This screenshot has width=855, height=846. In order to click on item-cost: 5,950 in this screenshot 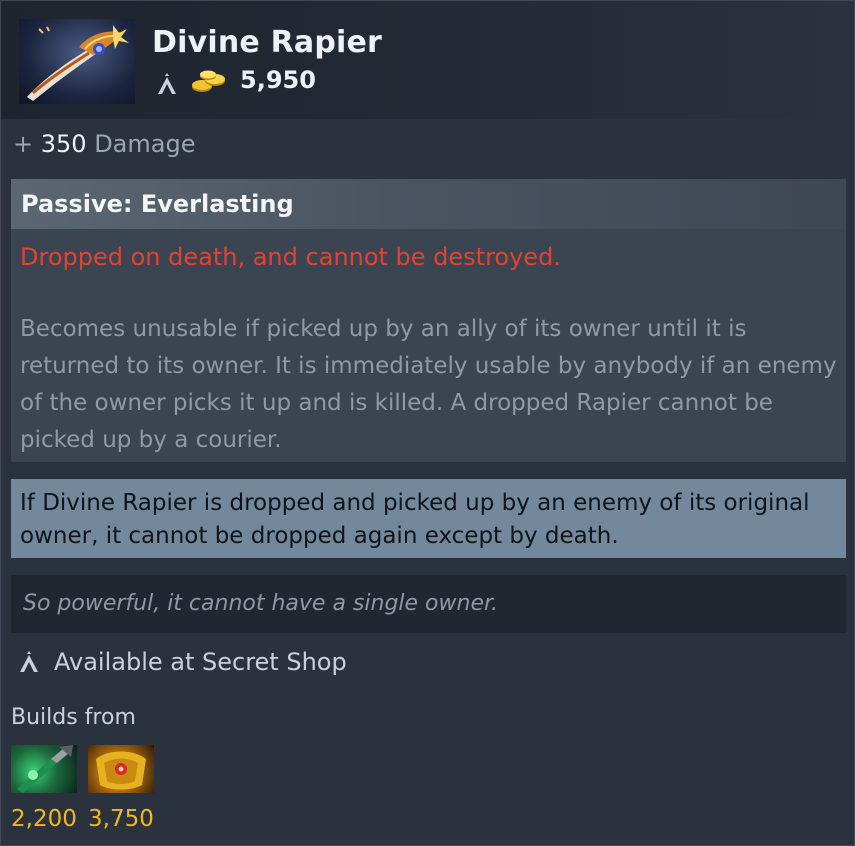, I will do `click(278, 80)`.